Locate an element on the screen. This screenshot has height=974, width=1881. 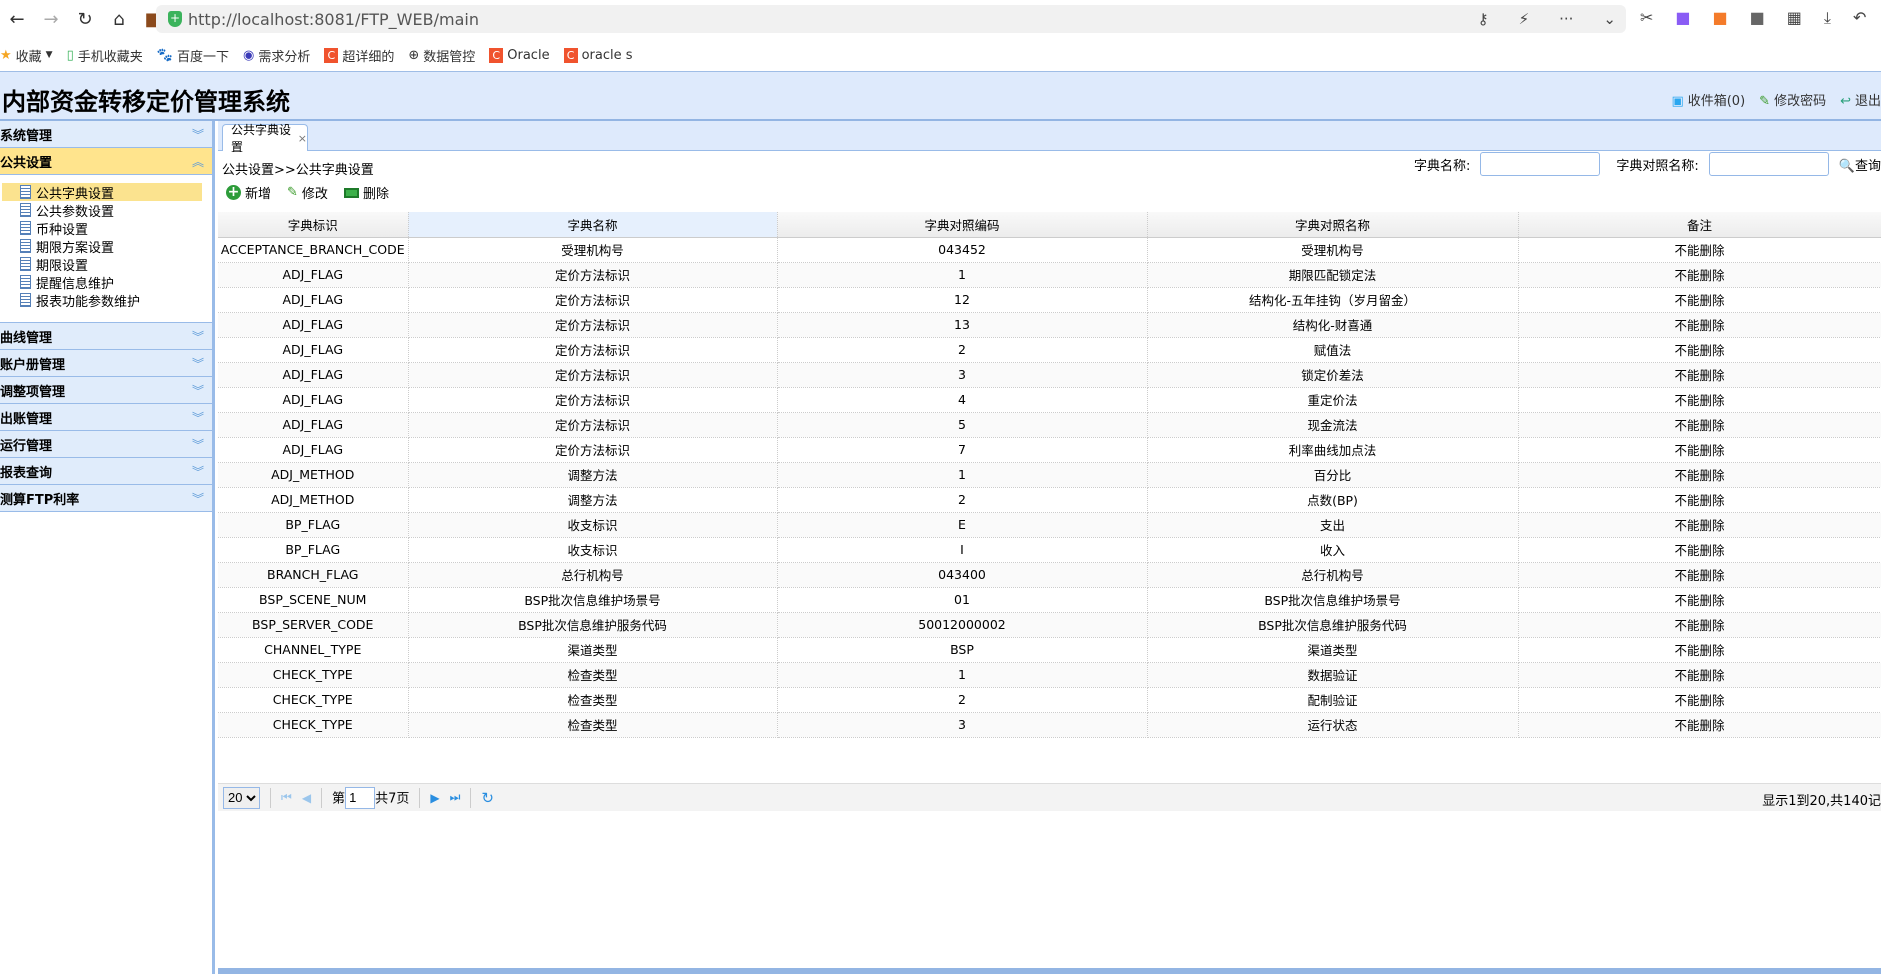
column-header: 备注 is located at coordinates (1699, 225).